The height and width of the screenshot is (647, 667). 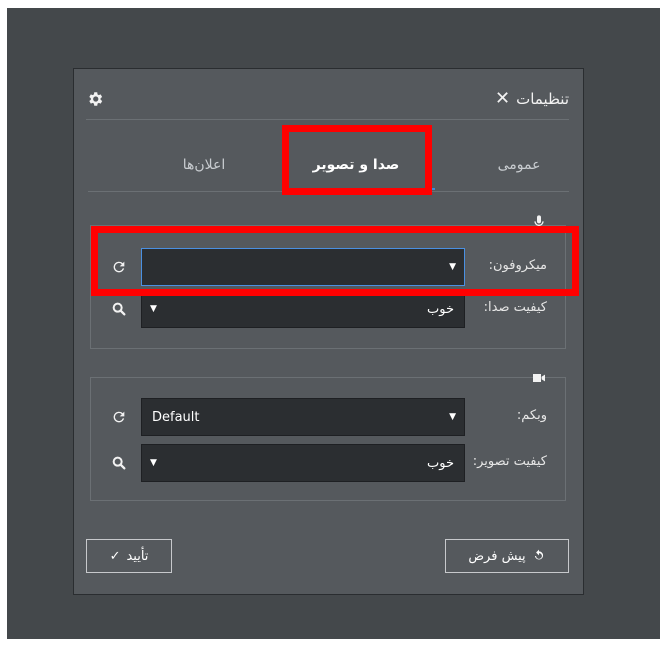 I want to click on audio-quality-label: کیفیت صدا:, so click(x=515, y=307).